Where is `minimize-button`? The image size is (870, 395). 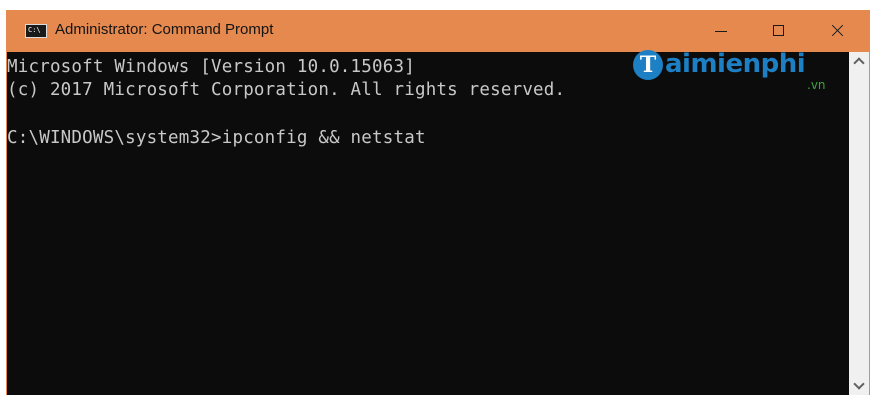 minimize-button is located at coordinates (721, 31).